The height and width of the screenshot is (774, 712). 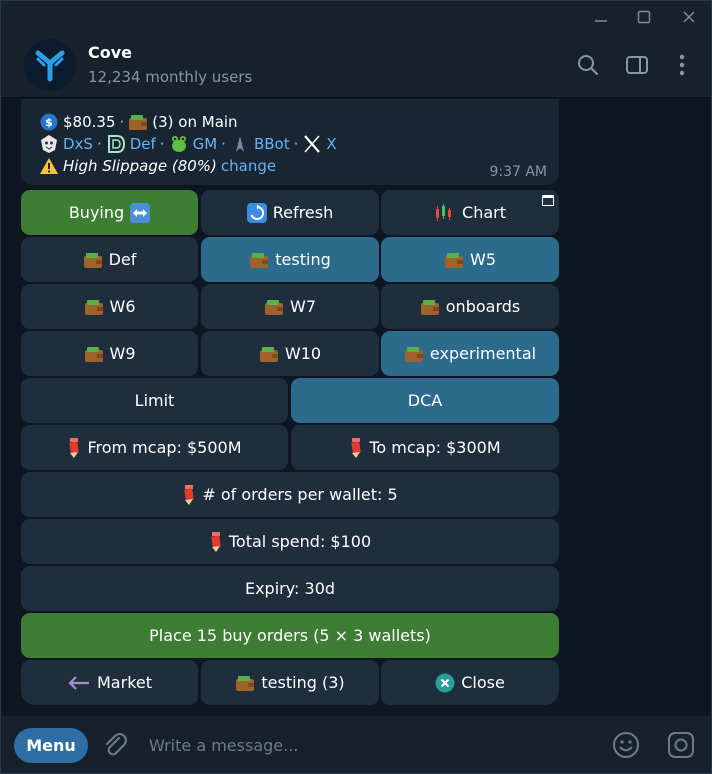 What do you see at coordinates (140, 166) in the screenshot?
I see `slippage-warning: High Slippage (80%)` at bounding box center [140, 166].